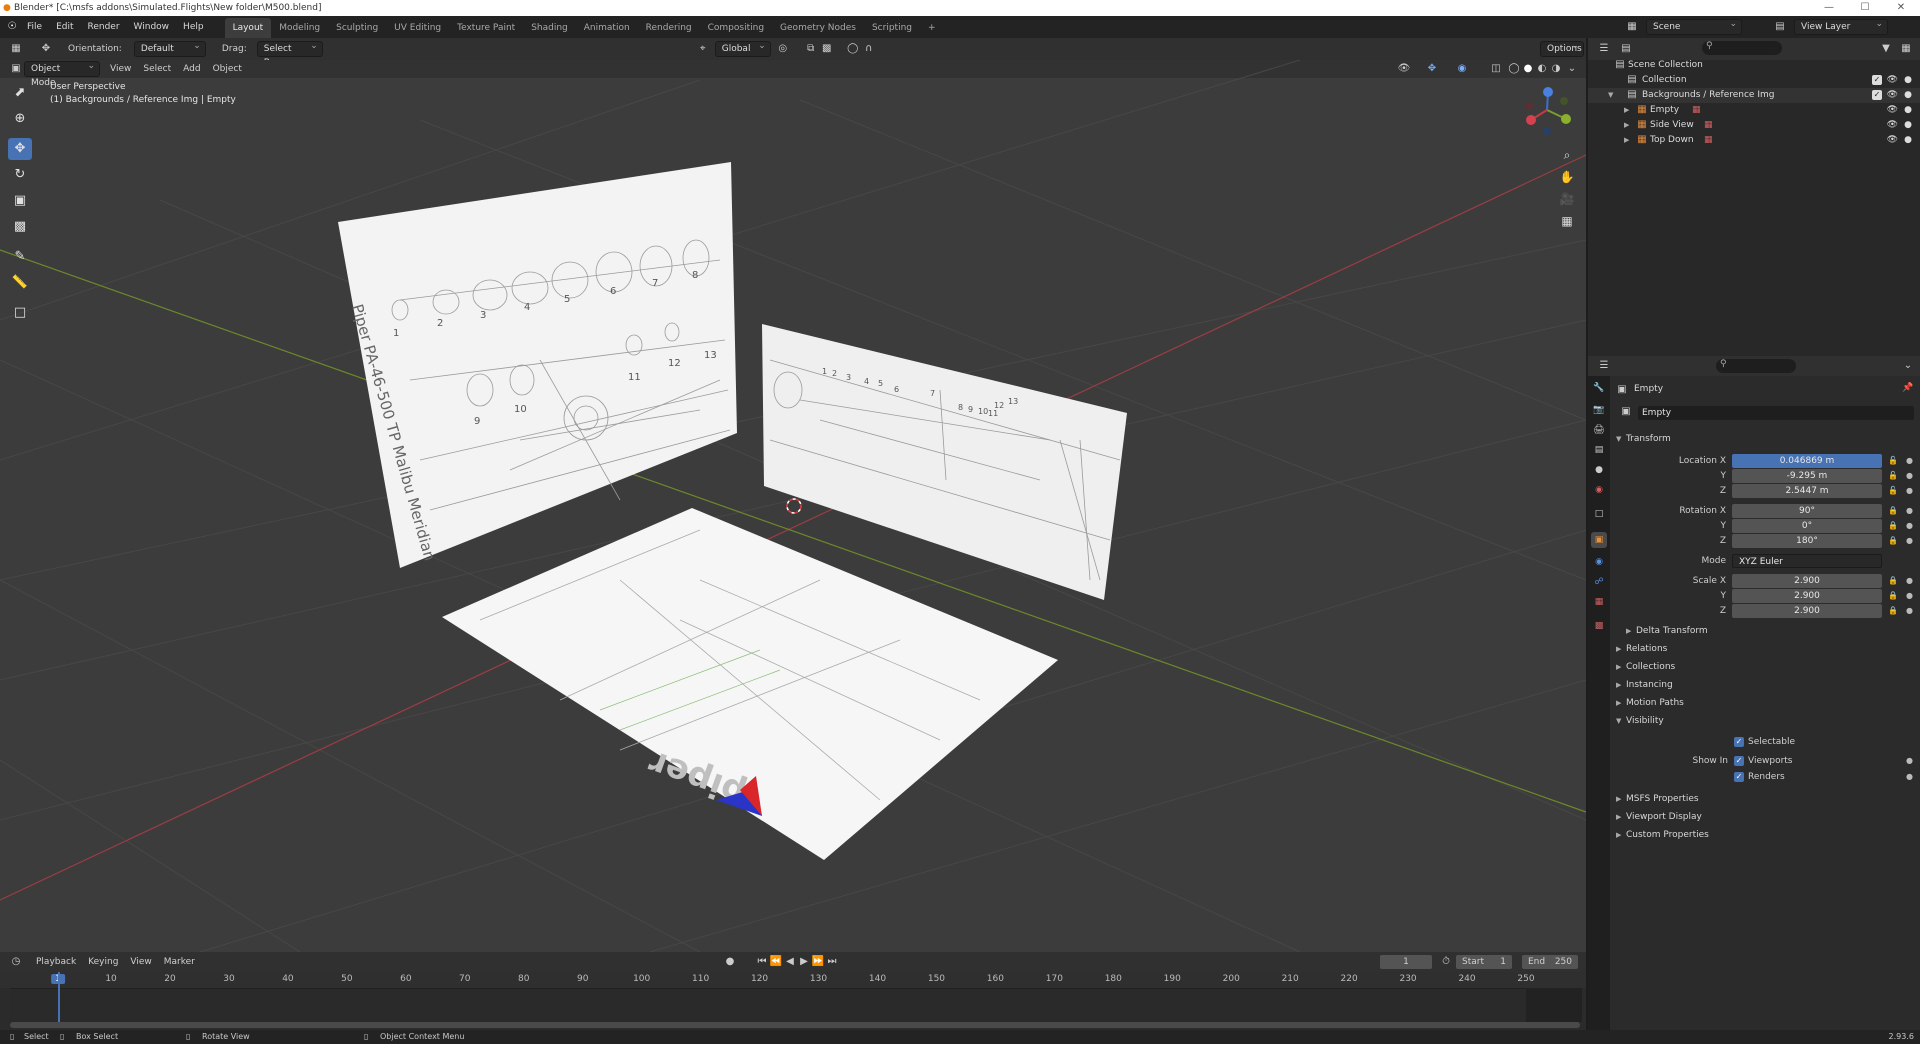 The image size is (1920, 1044). I want to click on current-frame-field: 1, so click(1406, 962).